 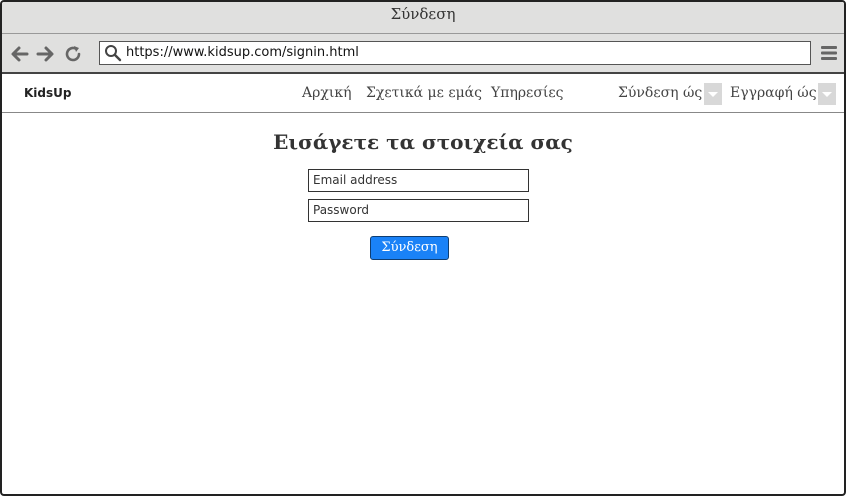 What do you see at coordinates (45, 54) in the screenshot?
I see `arrow-right-icon` at bounding box center [45, 54].